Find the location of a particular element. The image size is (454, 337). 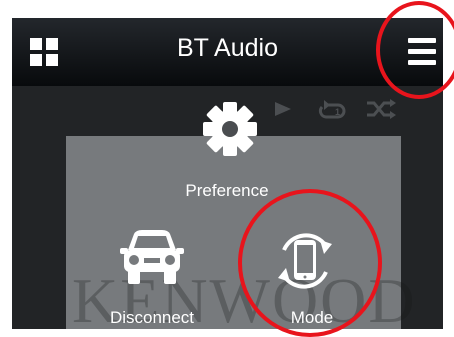

shuffle-icon is located at coordinates (381, 109).